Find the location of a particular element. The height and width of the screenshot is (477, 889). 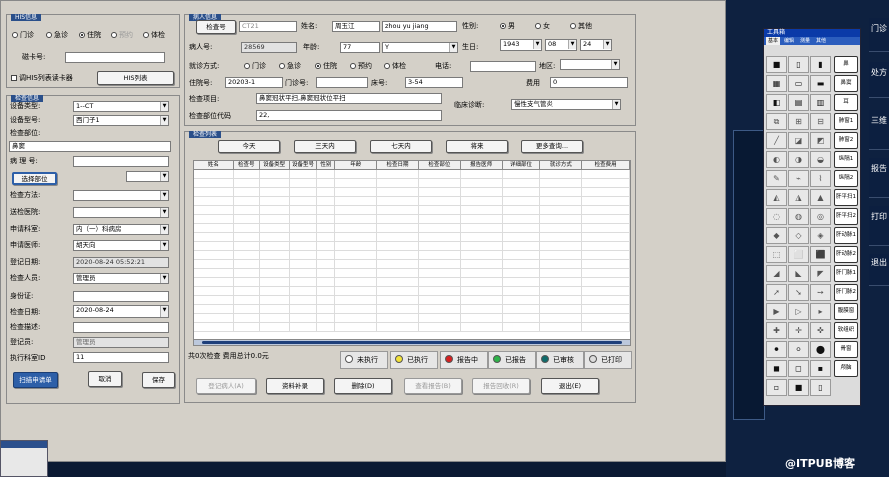

report-recall-button: 报告回收(R) is located at coordinates (501, 386).